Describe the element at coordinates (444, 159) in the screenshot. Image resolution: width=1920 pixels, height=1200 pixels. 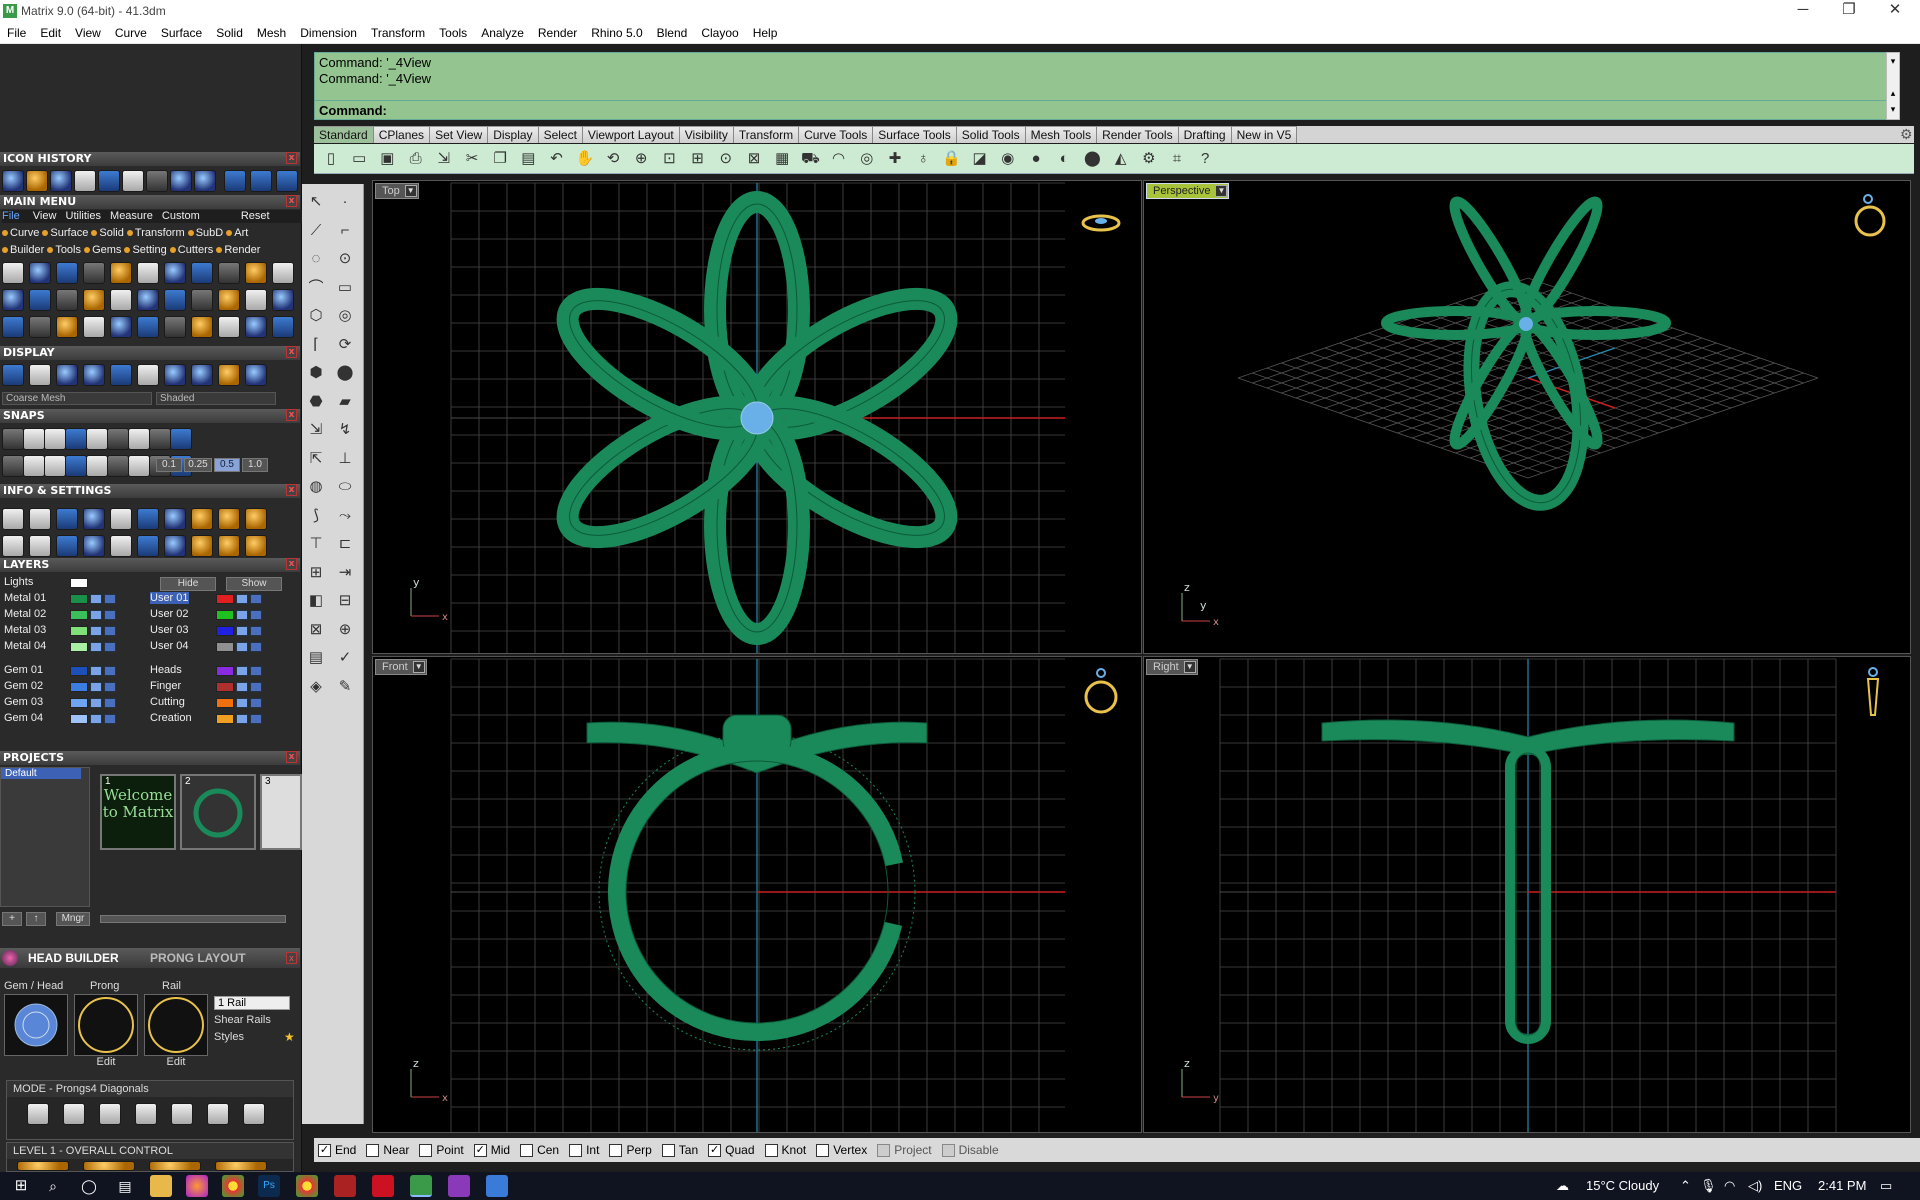
I see `import-icon: ⇲` at that location.